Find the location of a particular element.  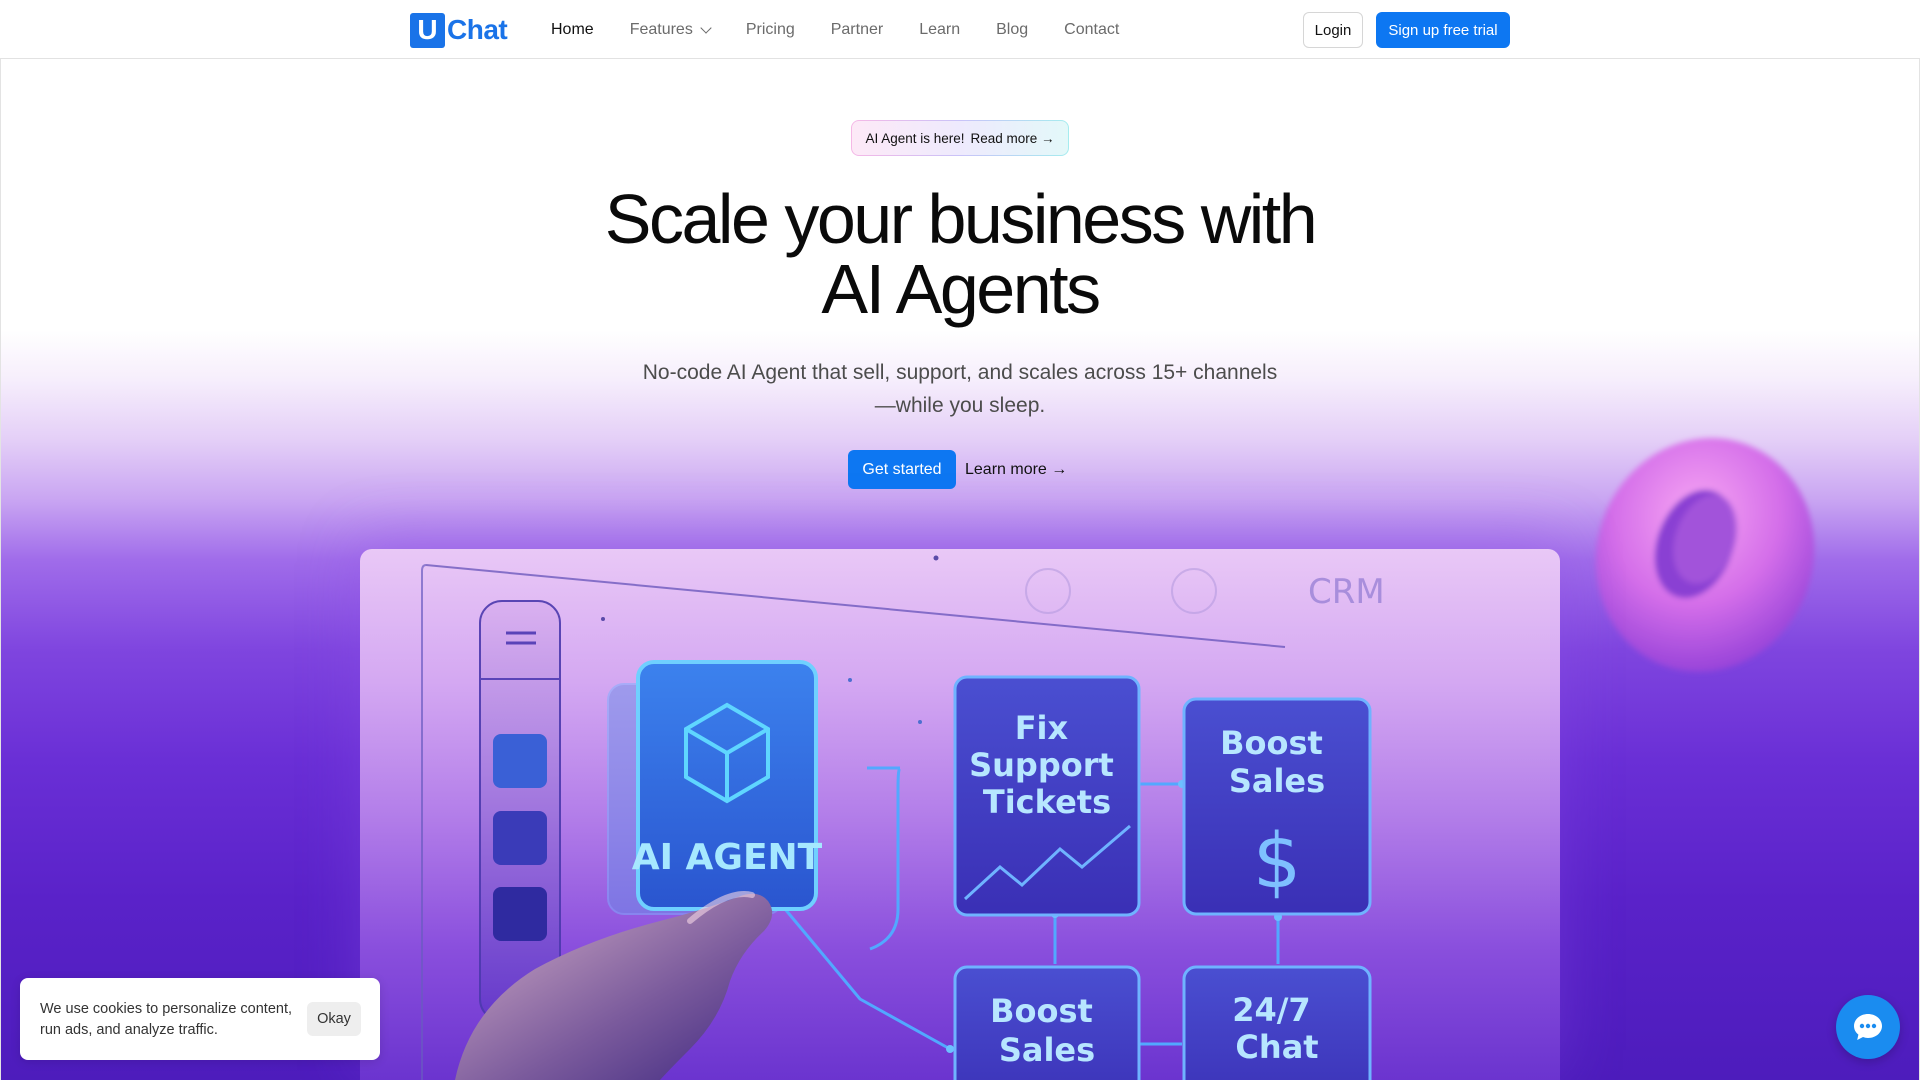

crm-label: CRM is located at coordinates (1346, 592).